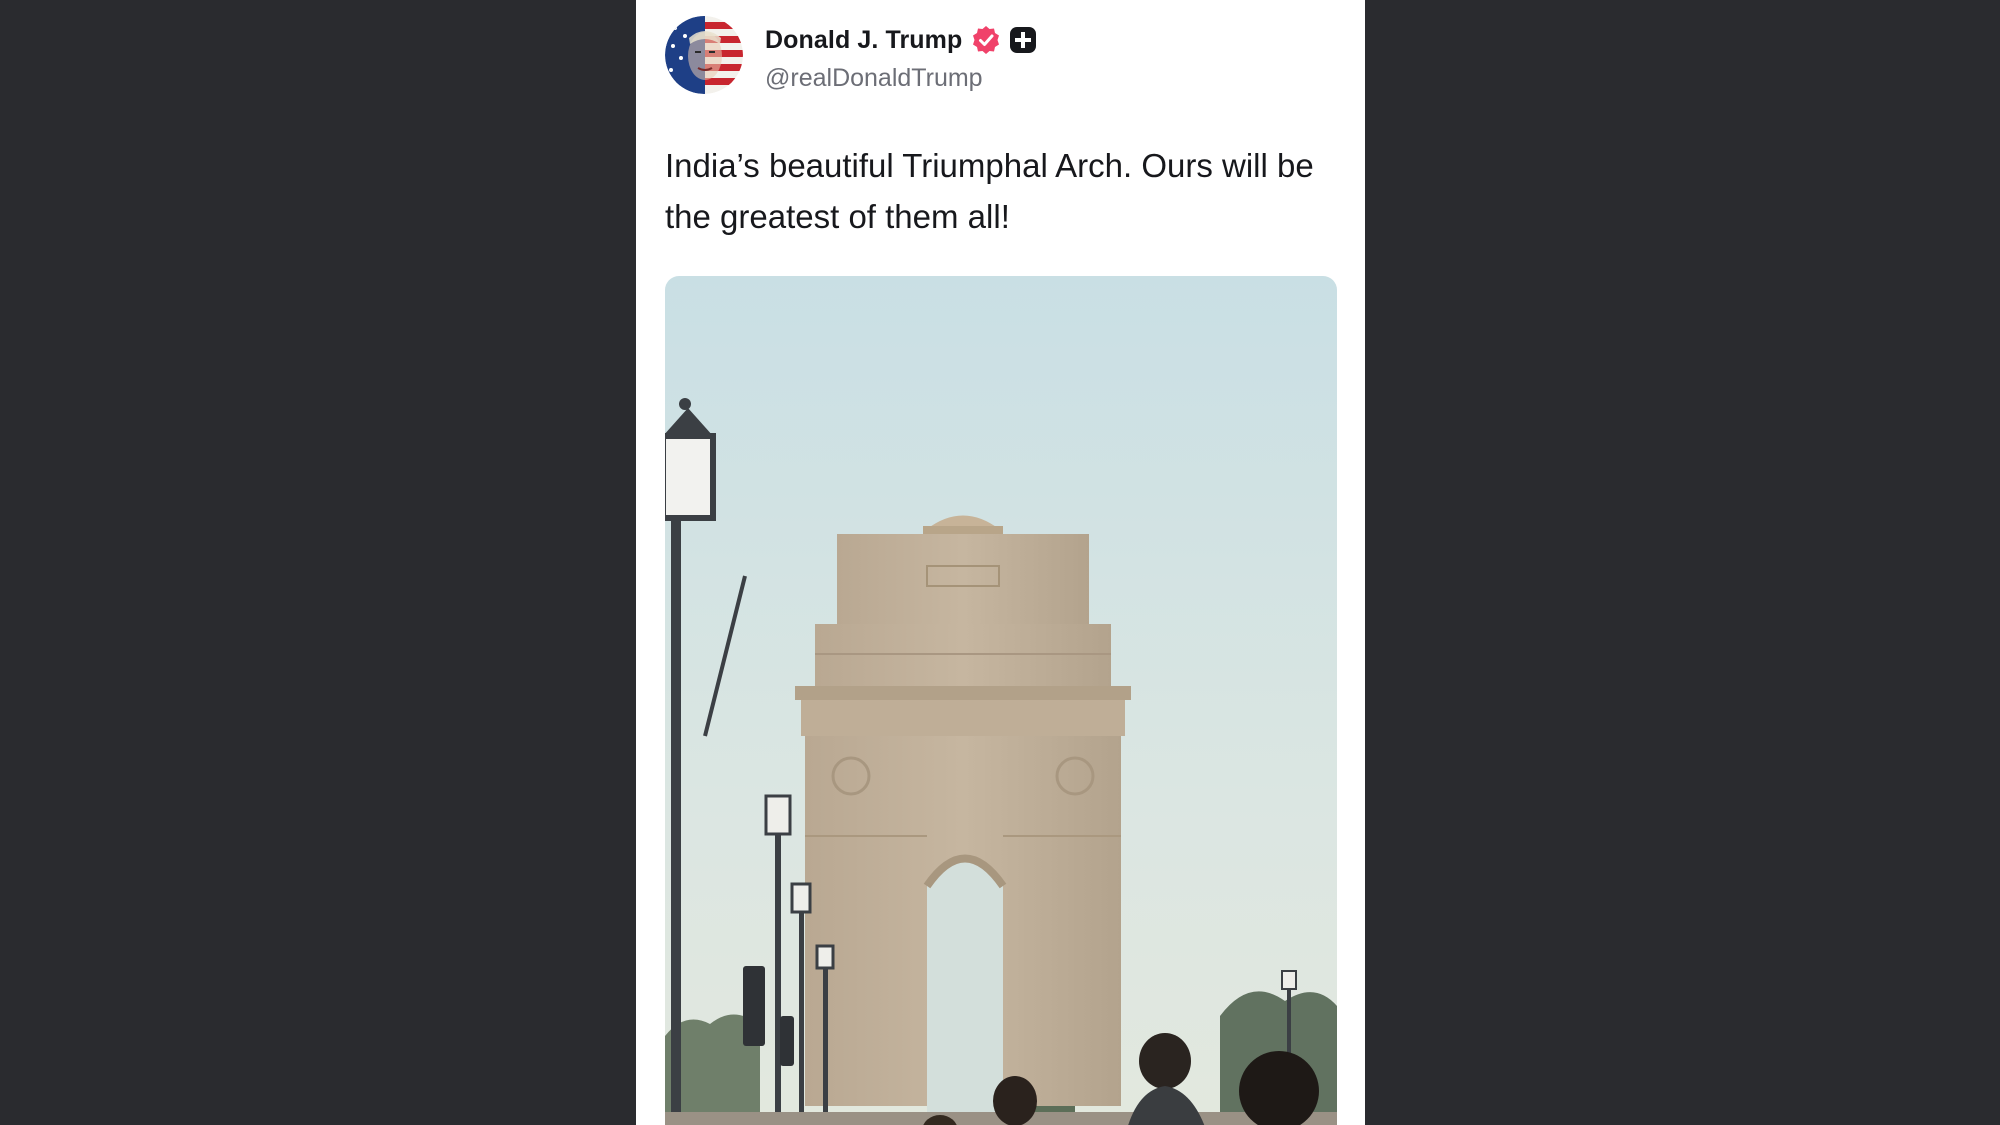  Describe the element at coordinates (863, 40) in the screenshot. I see `author-name: Donald J. Trump` at that location.